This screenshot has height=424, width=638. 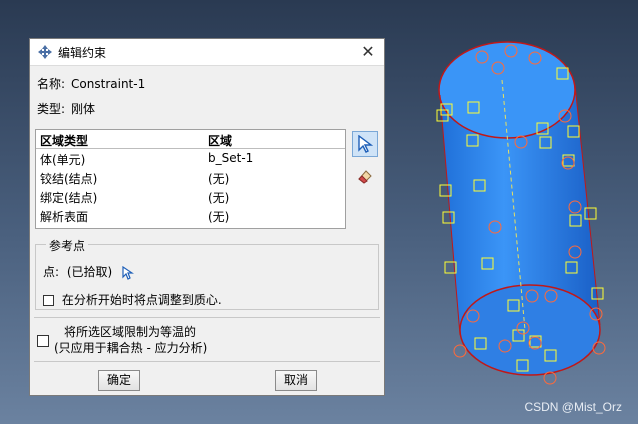 I want to click on type-row: 类型: 刚体, so click(x=66, y=108).